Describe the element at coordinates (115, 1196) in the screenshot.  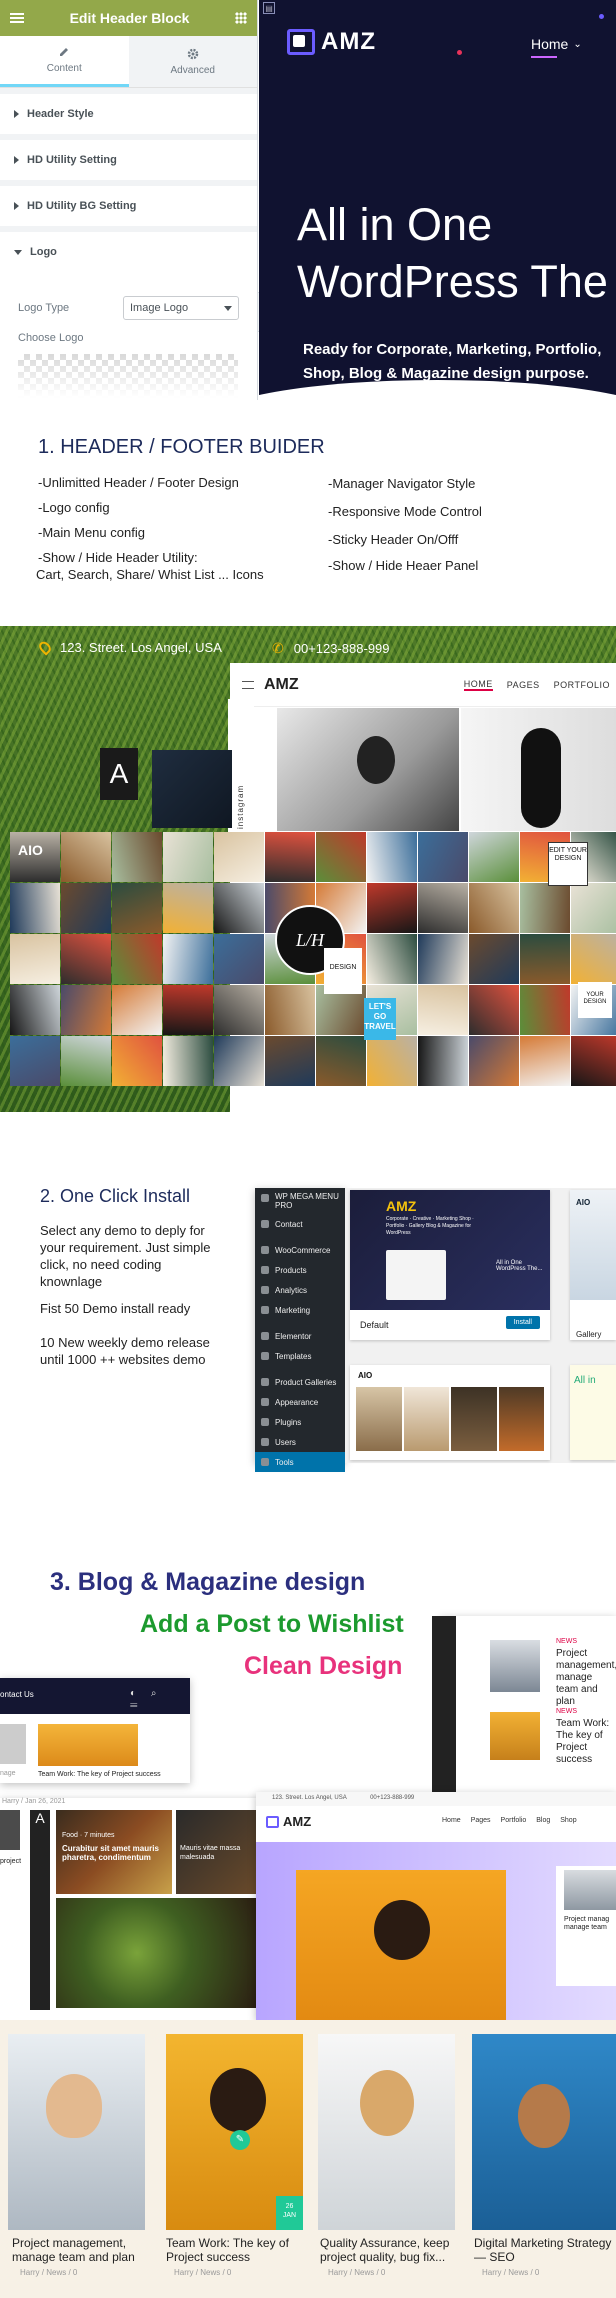
I see `install-heading: 2. One Click Install` at that location.